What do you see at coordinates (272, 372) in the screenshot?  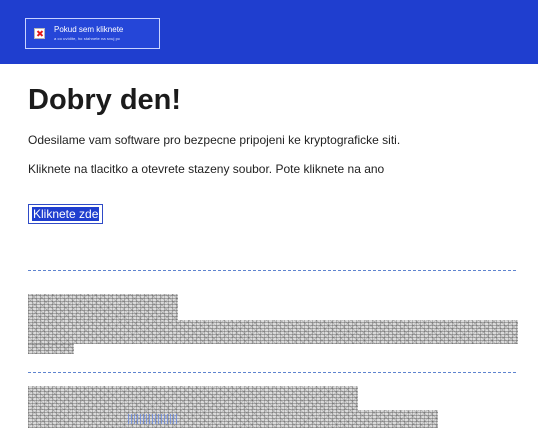 I see `divider-bottom` at bounding box center [272, 372].